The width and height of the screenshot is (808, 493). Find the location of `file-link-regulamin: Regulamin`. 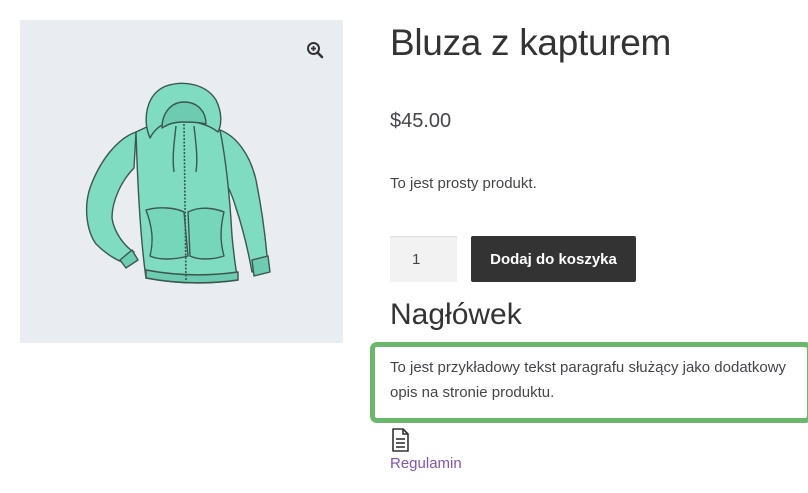

file-link-regulamin: Regulamin is located at coordinates (426, 463).